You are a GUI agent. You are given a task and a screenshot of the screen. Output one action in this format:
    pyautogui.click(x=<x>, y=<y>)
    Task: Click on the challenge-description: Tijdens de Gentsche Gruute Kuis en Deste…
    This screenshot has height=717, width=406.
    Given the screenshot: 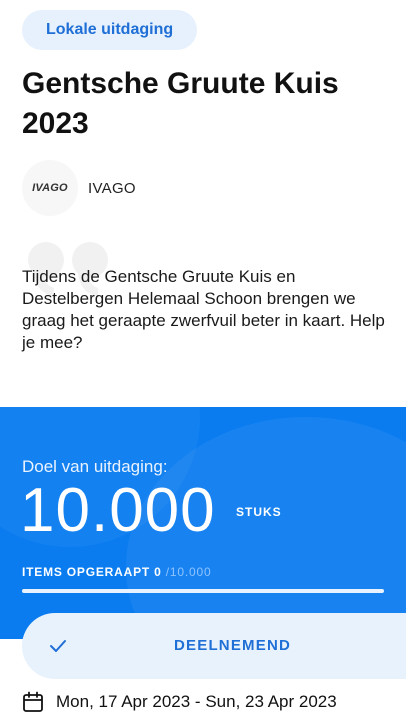 What is the action you would take?
    pyautogui.click(x=203, y=309)
    